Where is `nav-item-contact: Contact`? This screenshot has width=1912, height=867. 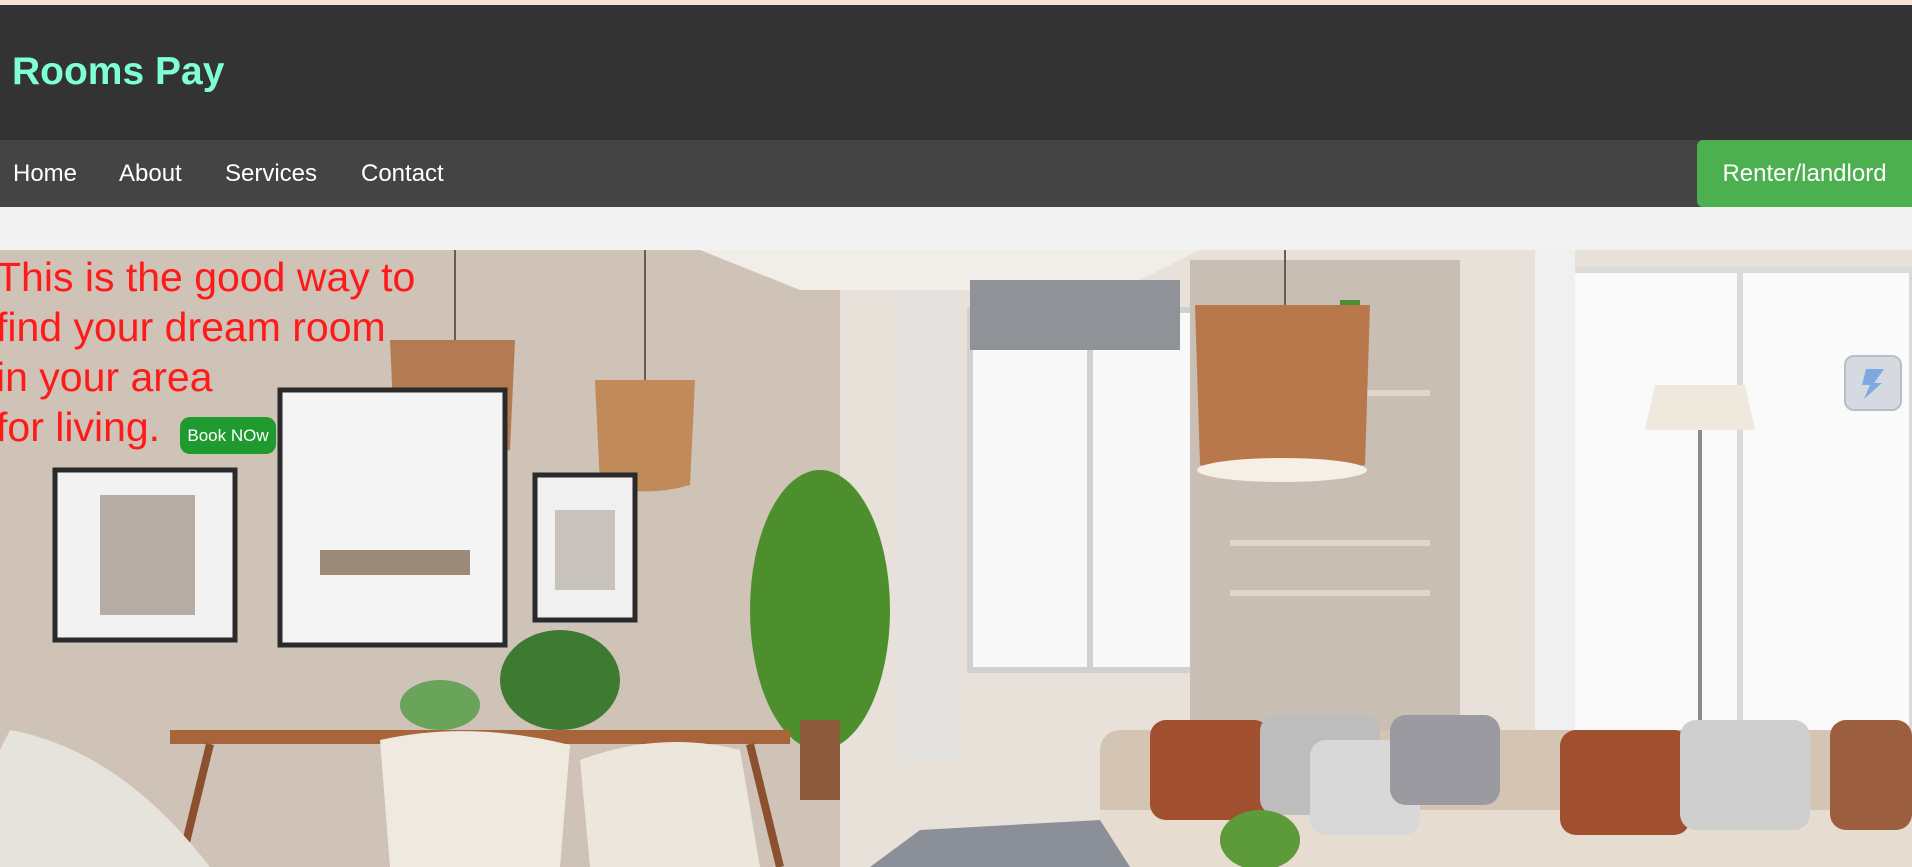 nav-item-contact: Contact is located at coordinates (402, 173).